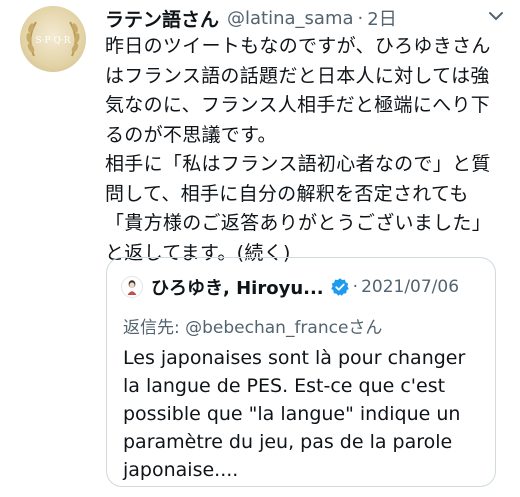 The width and height of the screenshot is (520, 497). I want to click on spqr-text: S·P·Q·R, so click(53, 41).